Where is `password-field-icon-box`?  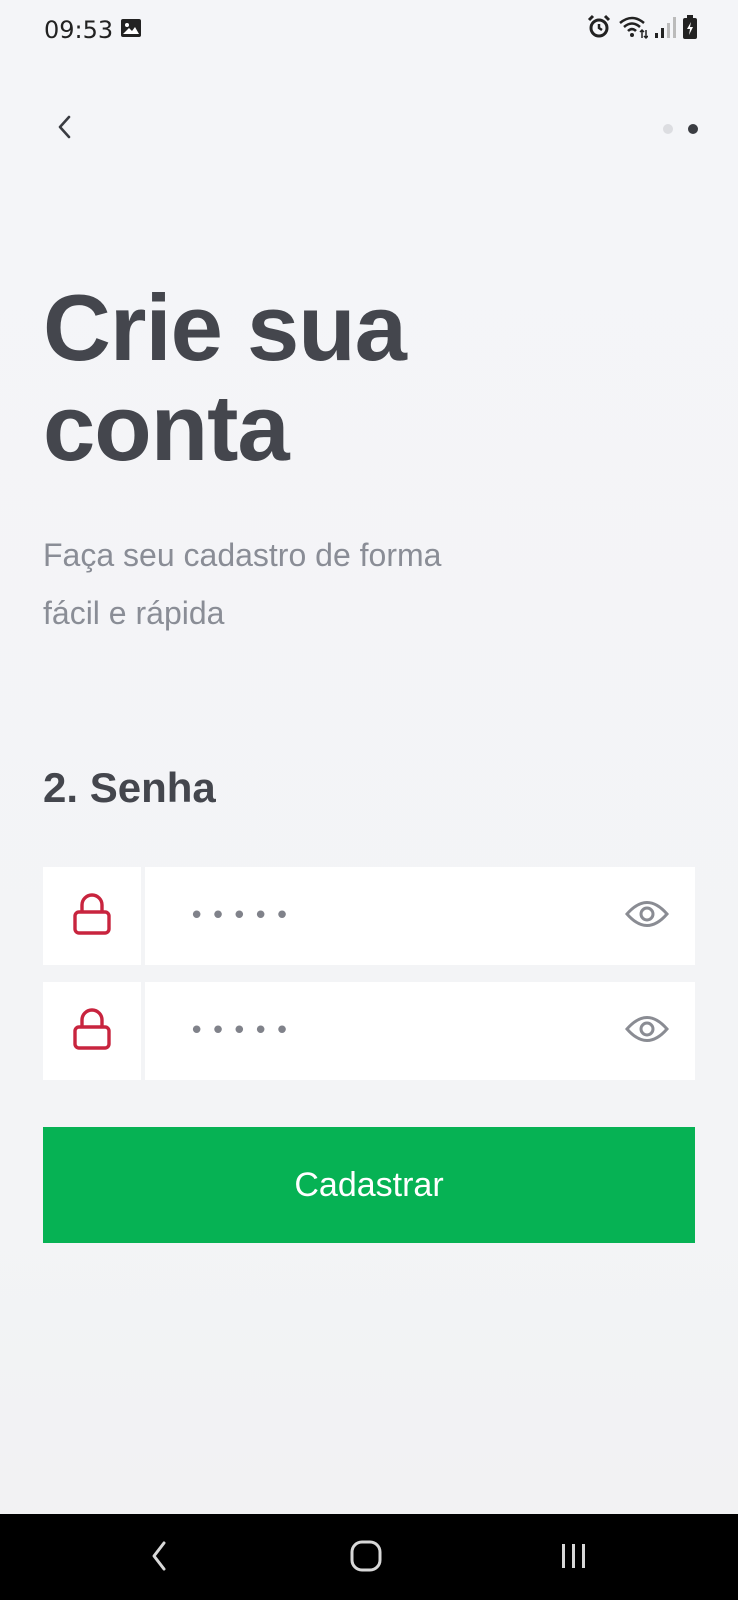 password-field-icon-box is located at coordinates (92, 916).